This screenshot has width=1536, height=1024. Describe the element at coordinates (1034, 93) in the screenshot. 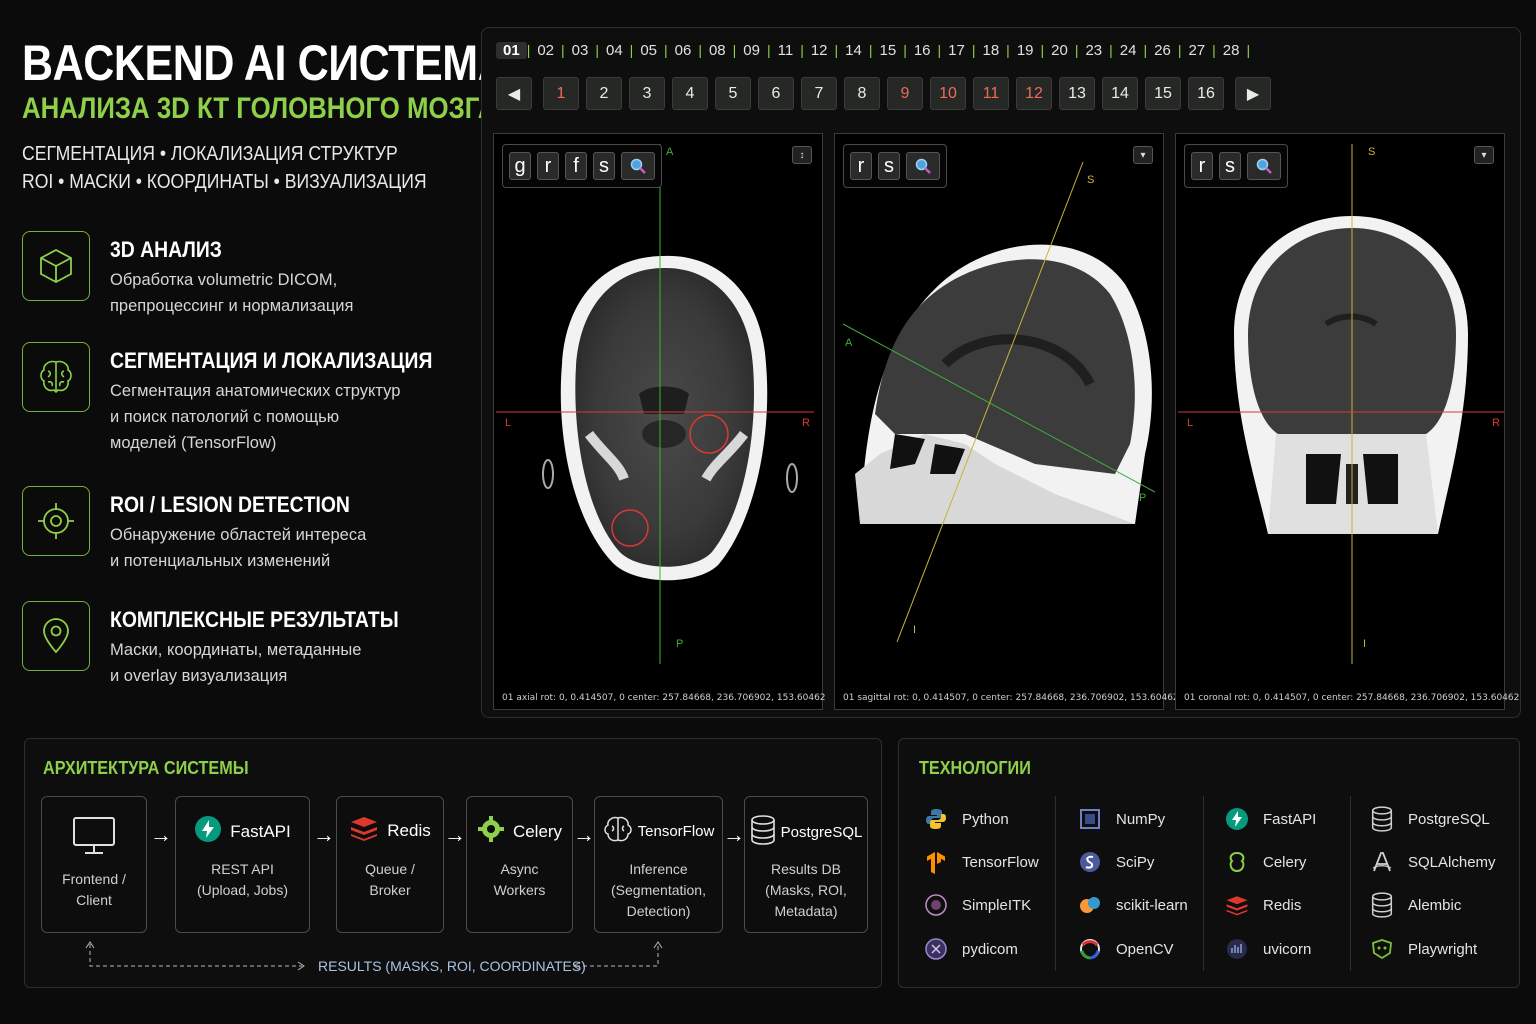

I see `page-button-12: 12` at that location.